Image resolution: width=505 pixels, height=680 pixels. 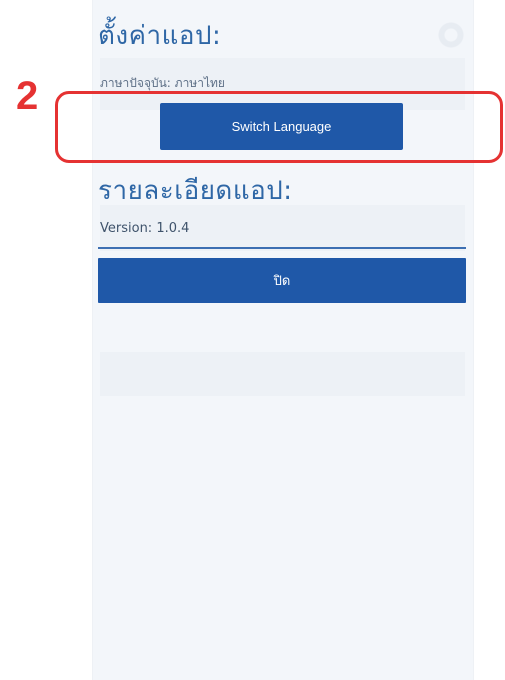 What do you see at coordinates (282, 248) in the screenshot?
I see `section-divider` at bounding box center [282, 248].